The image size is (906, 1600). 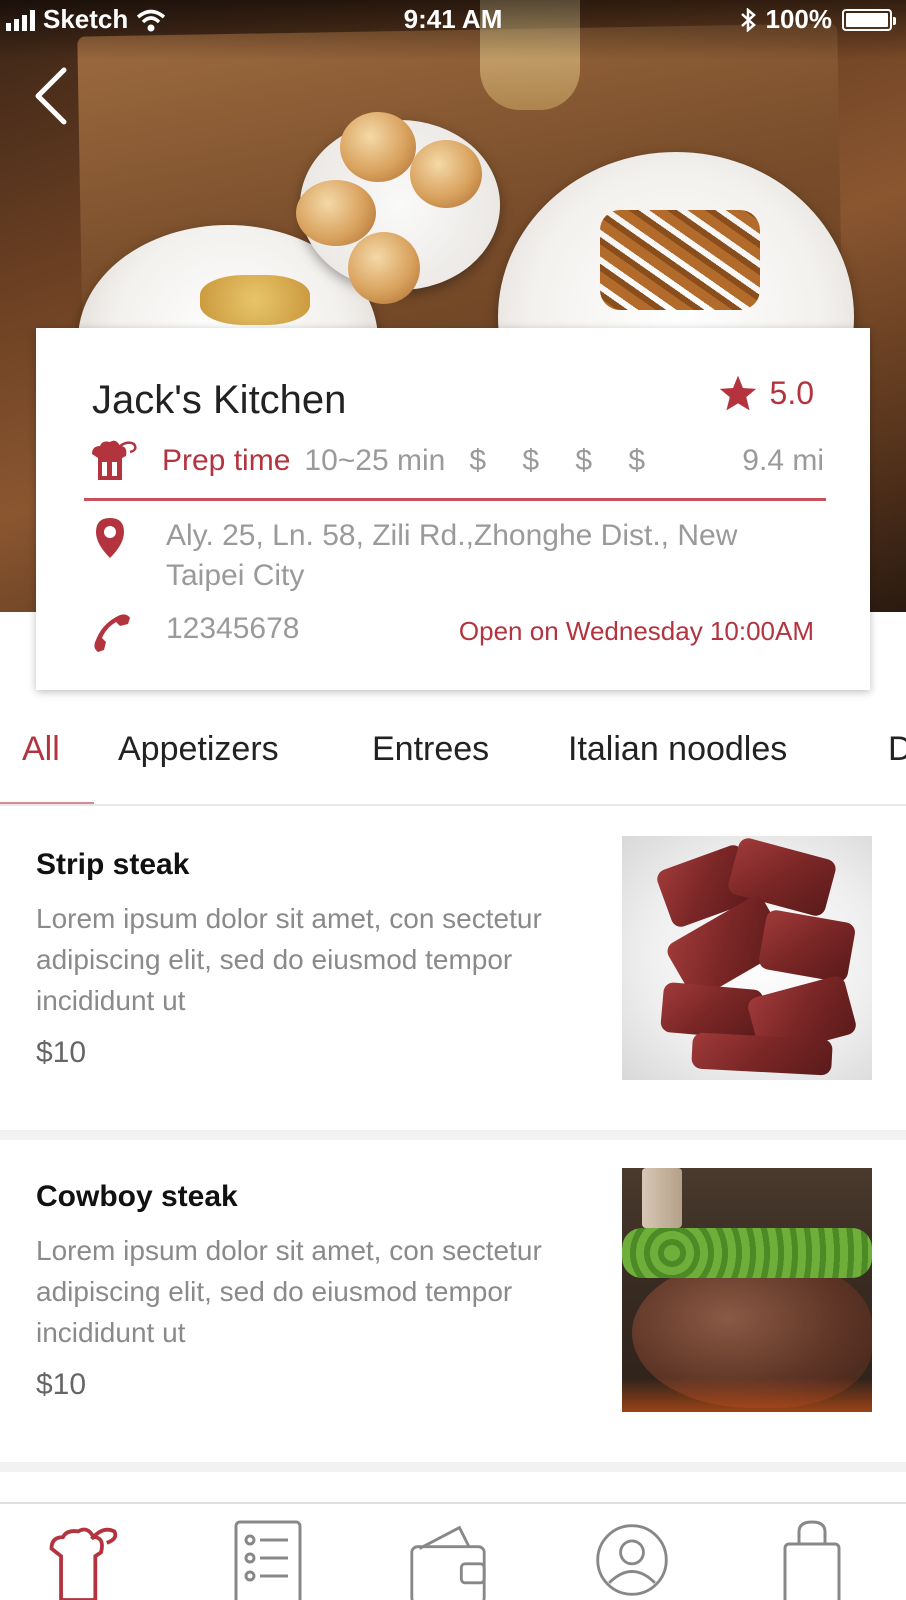 I want to click on prep-time-row: Prep time 10~25 min $ $ $ $ 9.4 mi, so click(x=455, y=461).